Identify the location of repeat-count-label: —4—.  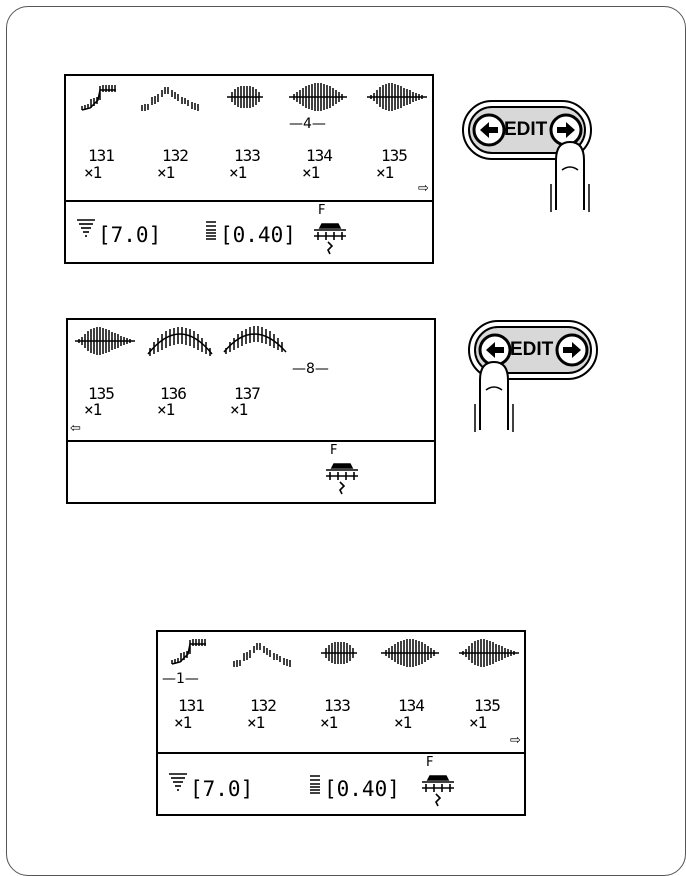
(307, 124).